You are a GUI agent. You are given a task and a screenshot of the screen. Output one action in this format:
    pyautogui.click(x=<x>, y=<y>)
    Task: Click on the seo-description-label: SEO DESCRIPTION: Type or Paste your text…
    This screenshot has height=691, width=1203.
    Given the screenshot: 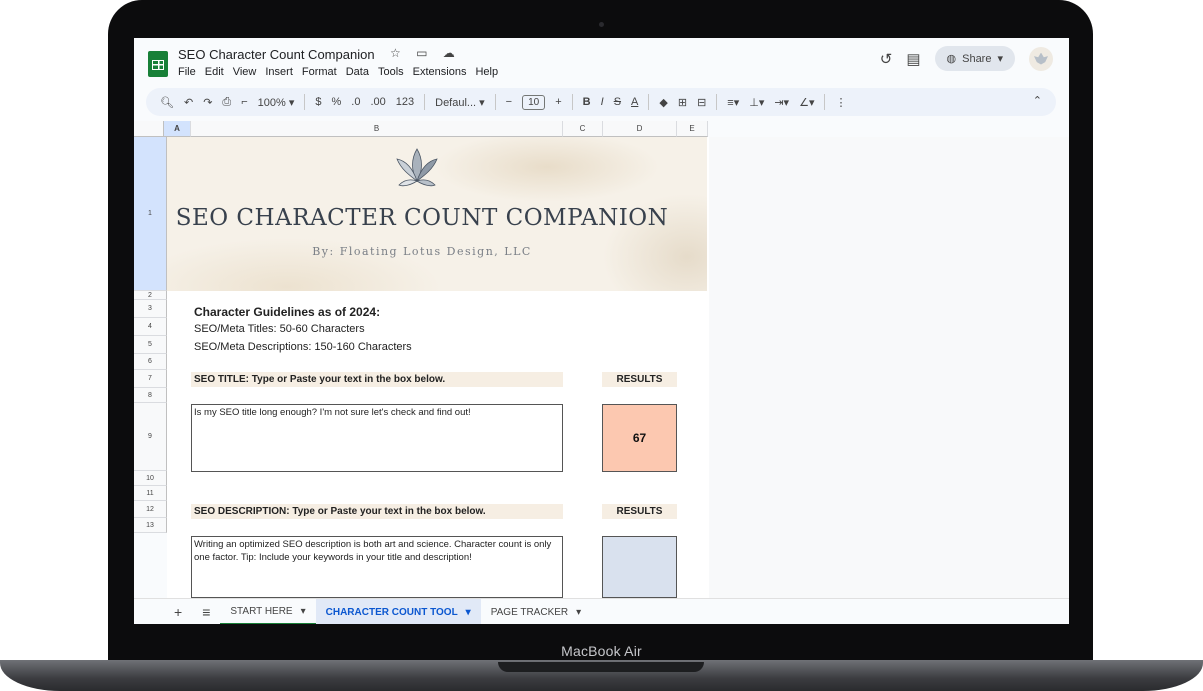 What is the action you would take?
    pyautogui.click(x=377, y=511)
    